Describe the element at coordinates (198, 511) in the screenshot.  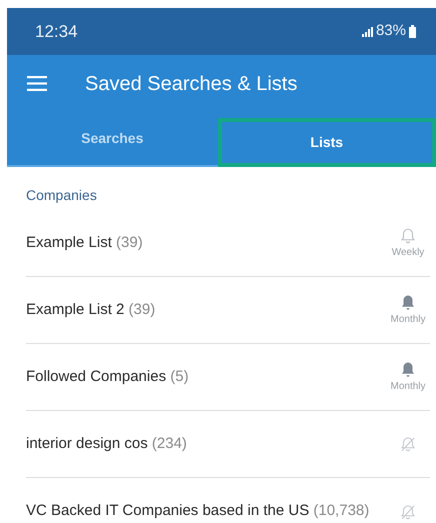
I see `list-name: VC Backed IT Companies based in the US (10,738)` at that location.